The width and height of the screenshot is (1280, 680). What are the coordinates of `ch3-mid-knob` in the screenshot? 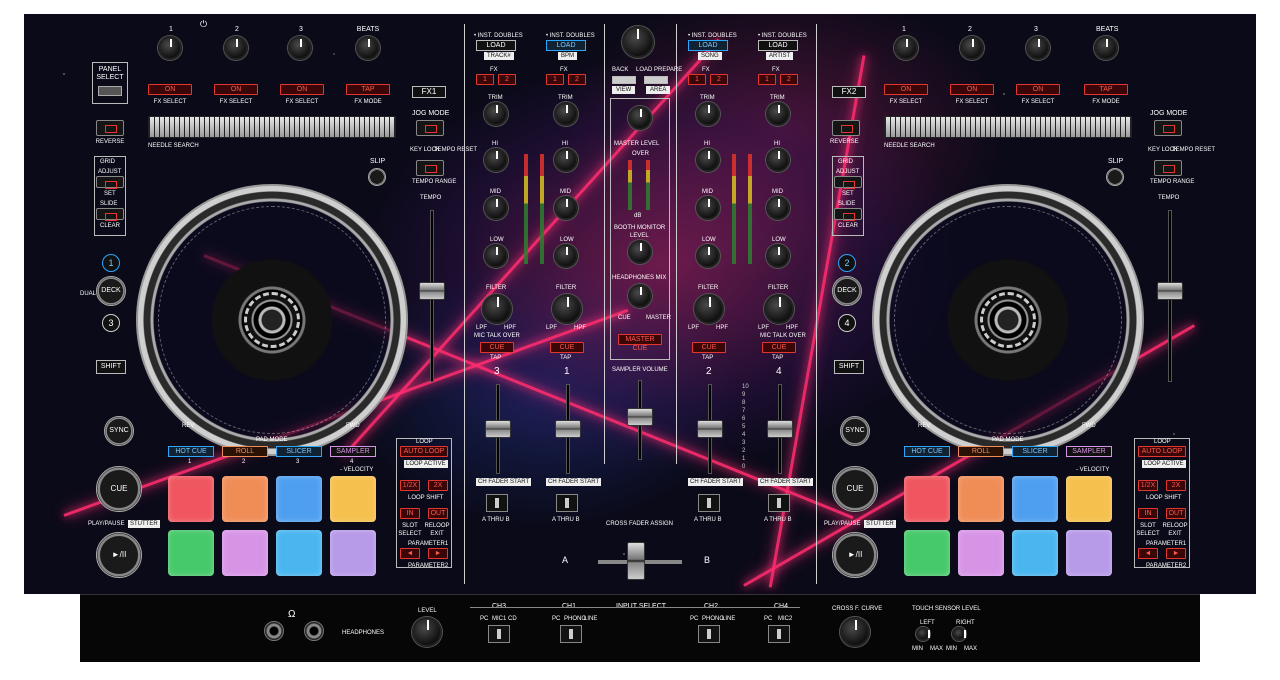 It's located at (496, 208).